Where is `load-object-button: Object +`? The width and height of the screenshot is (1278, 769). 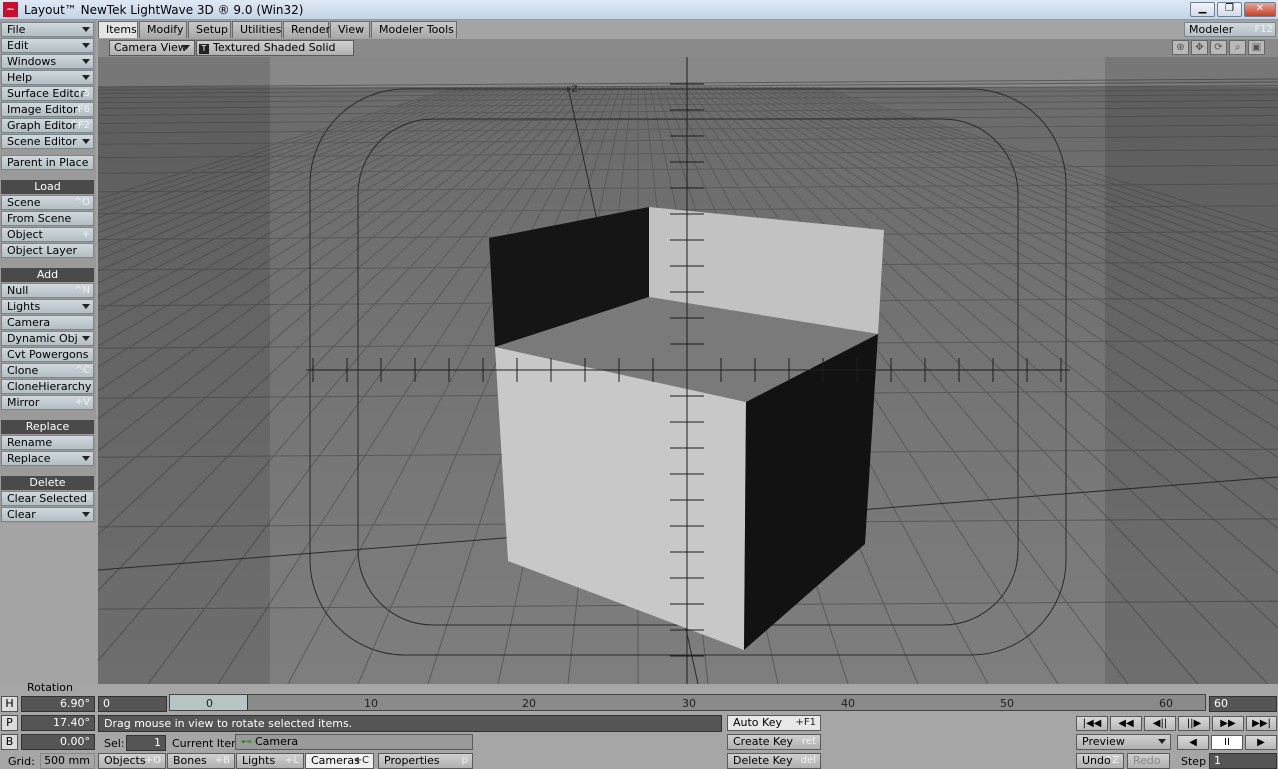 load-object-button: Object + is located at coordinates (47, 234).